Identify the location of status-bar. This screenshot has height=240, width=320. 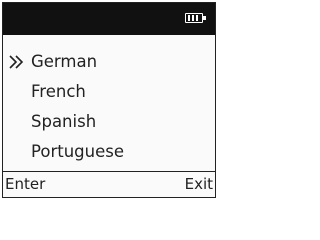
(109, 19).